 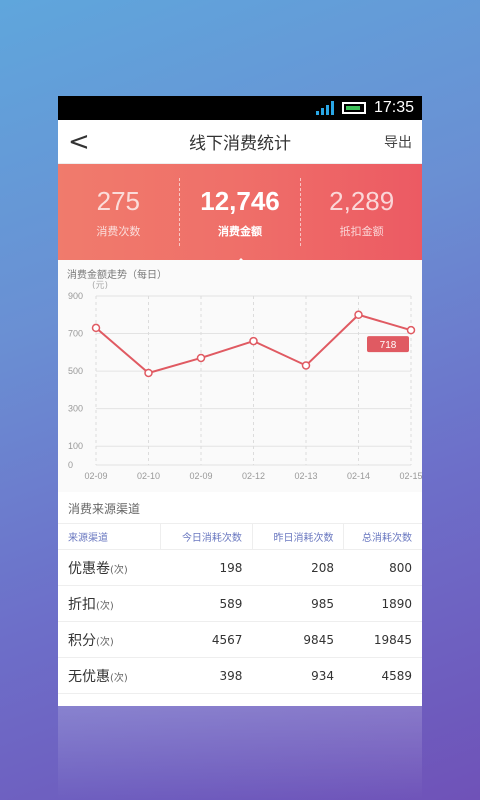 What do you see at coordinates (410, 476) in the screenshot?
I see `x-tick-label: 02-15` at bounding box center [410, 476].